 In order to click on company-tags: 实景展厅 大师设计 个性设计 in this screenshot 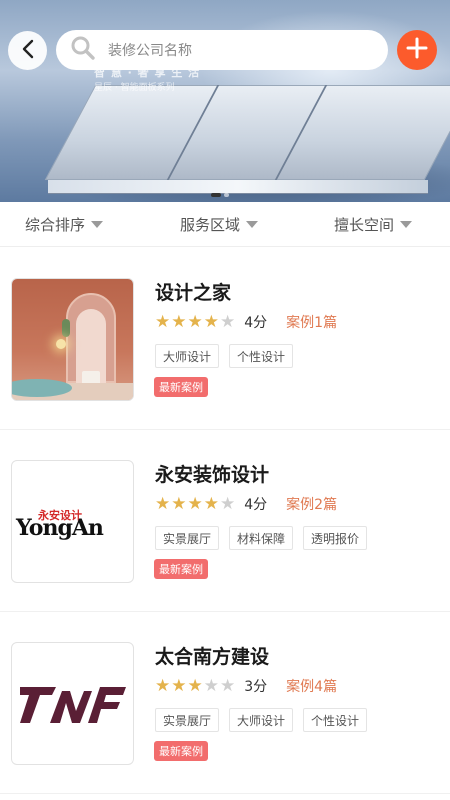, I will do `click(261, 720)`.